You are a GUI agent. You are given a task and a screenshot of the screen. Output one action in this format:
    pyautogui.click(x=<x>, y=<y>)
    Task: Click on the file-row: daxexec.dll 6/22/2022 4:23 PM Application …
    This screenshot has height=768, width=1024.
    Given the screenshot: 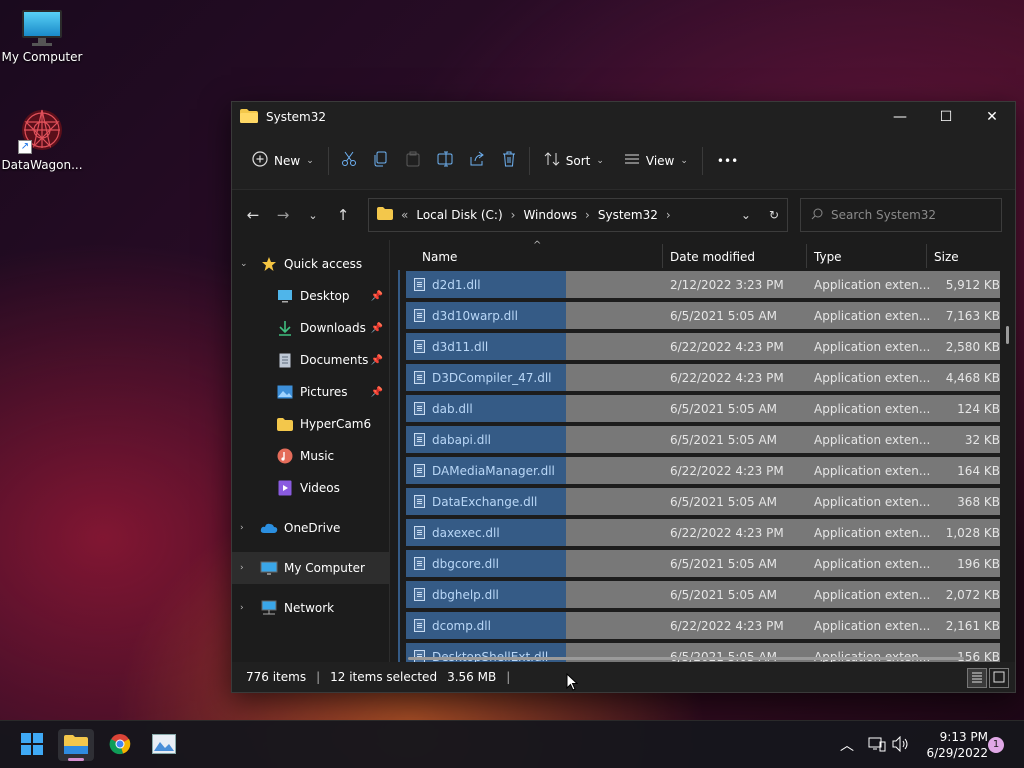 What is the action you would take?
    pyautogui.click(x=703, y=532)
    